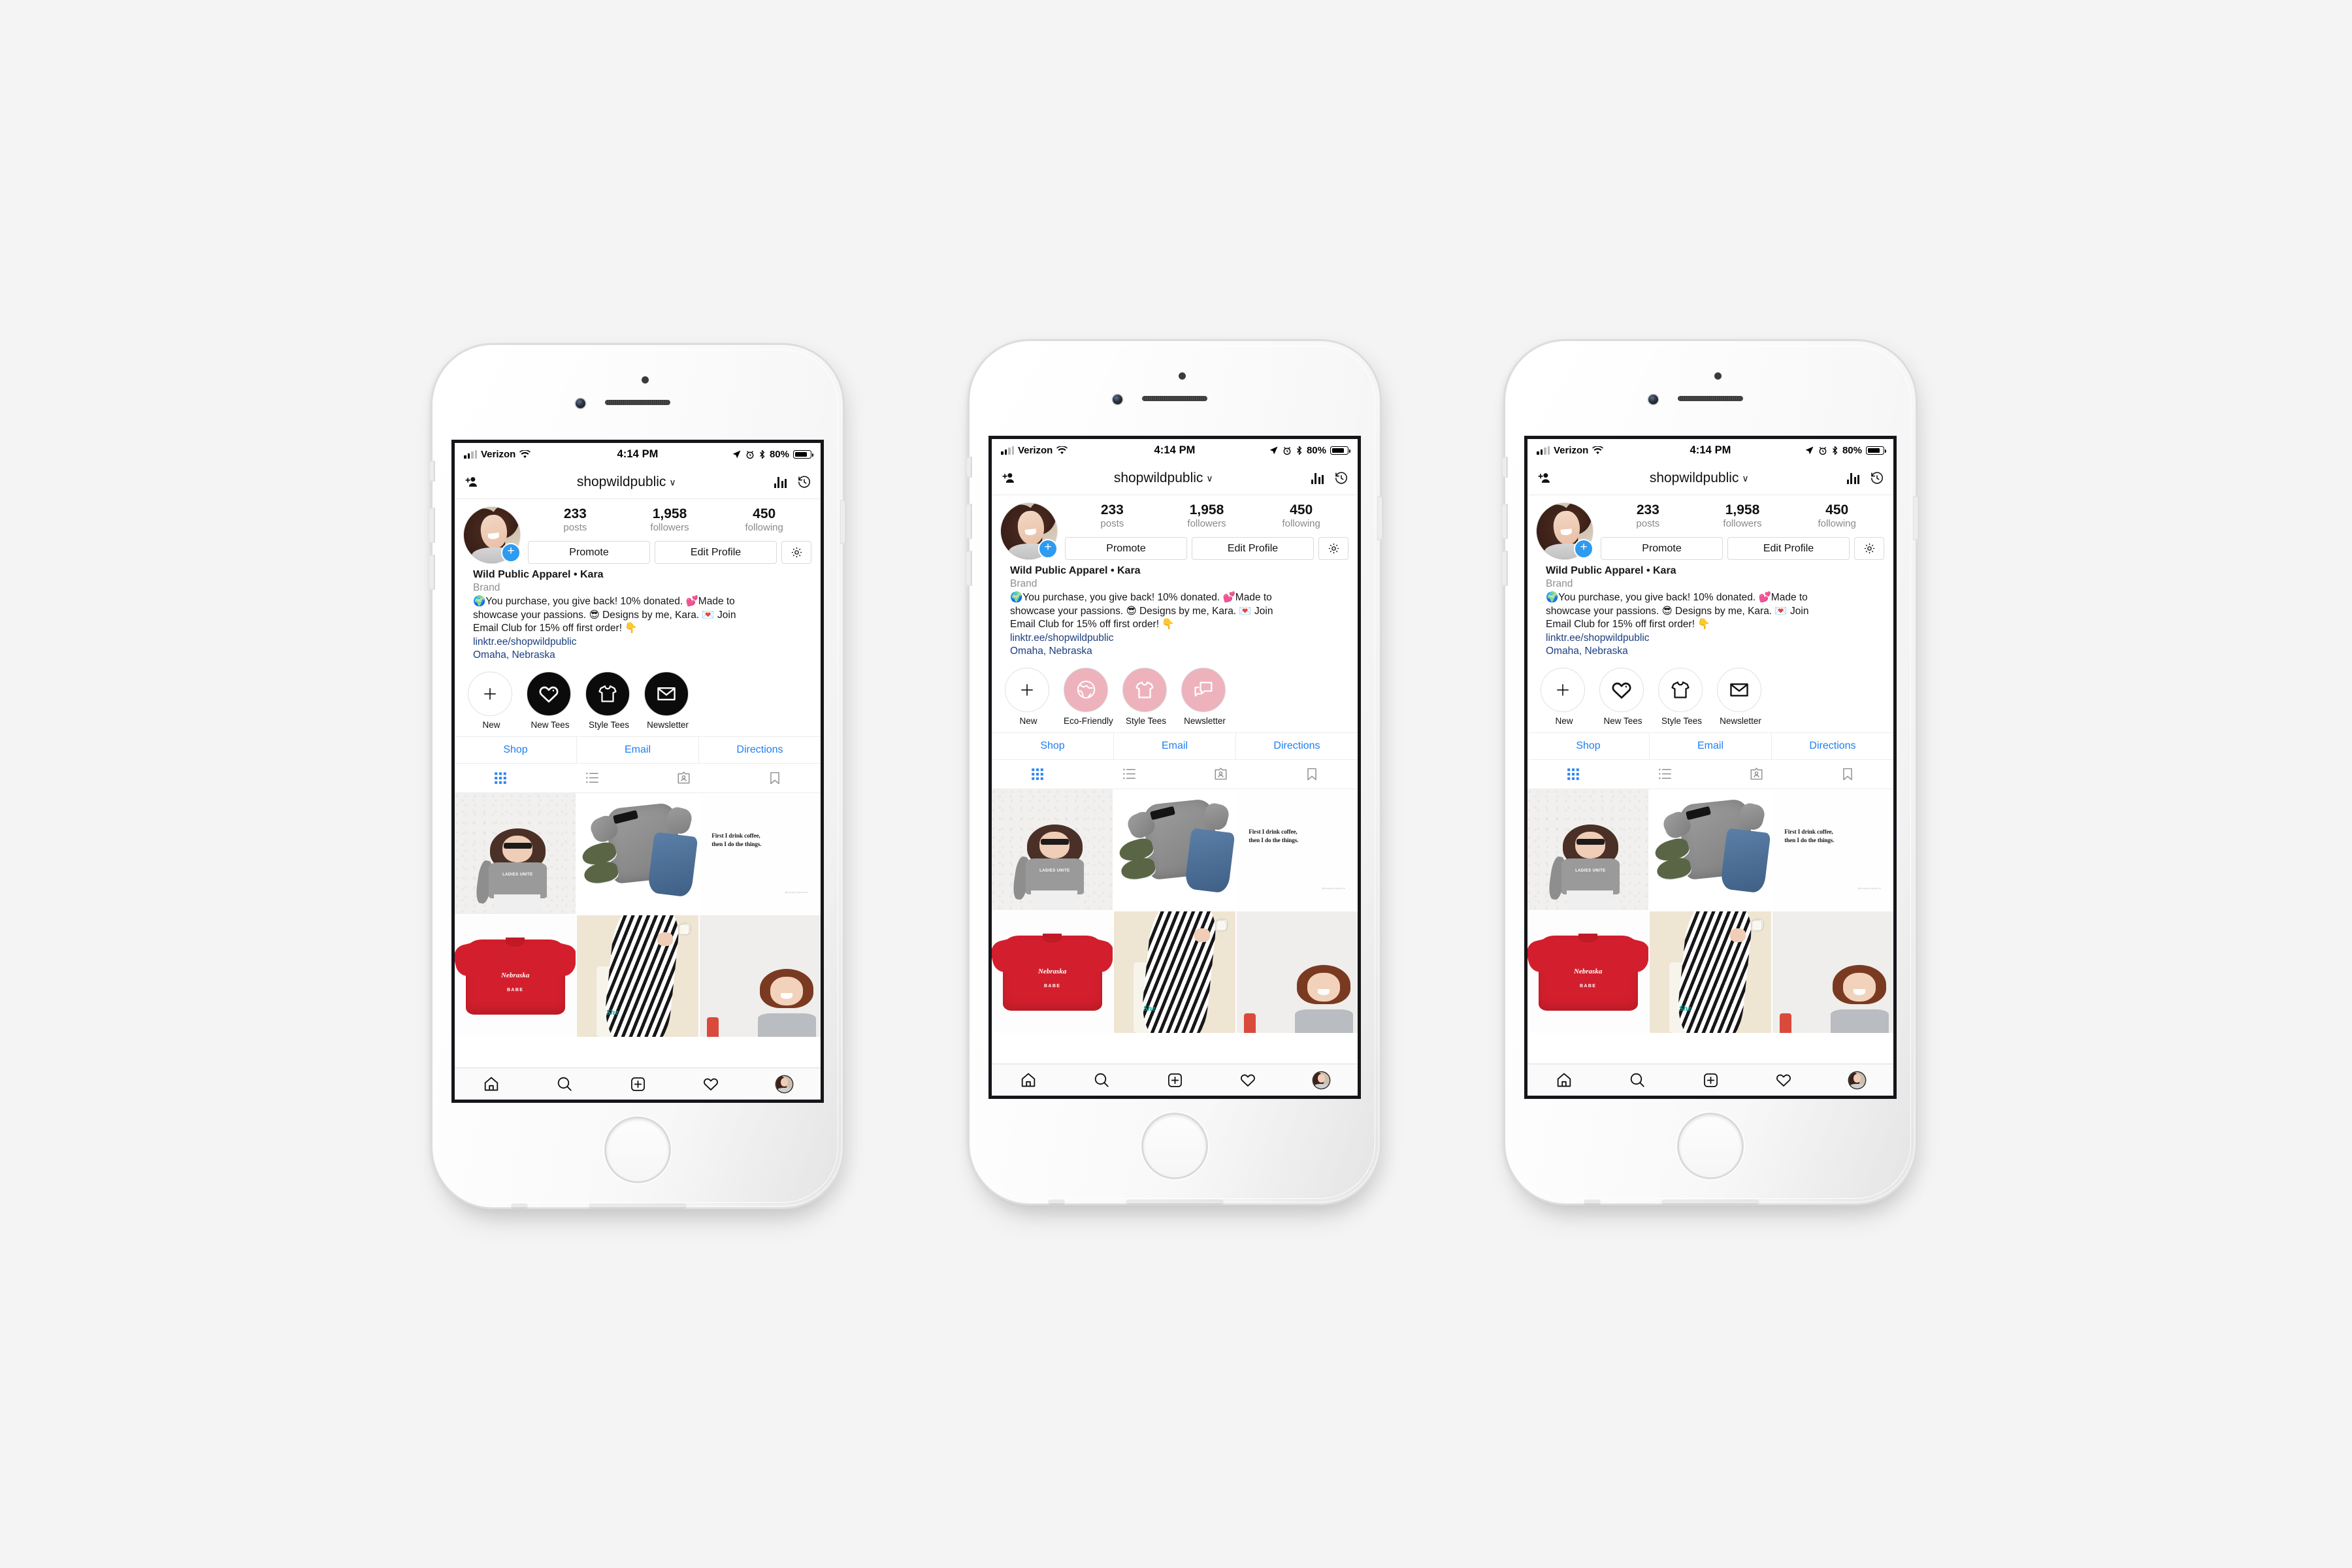  I want to click on action-link-directions: Directions, so click(1296, 745).